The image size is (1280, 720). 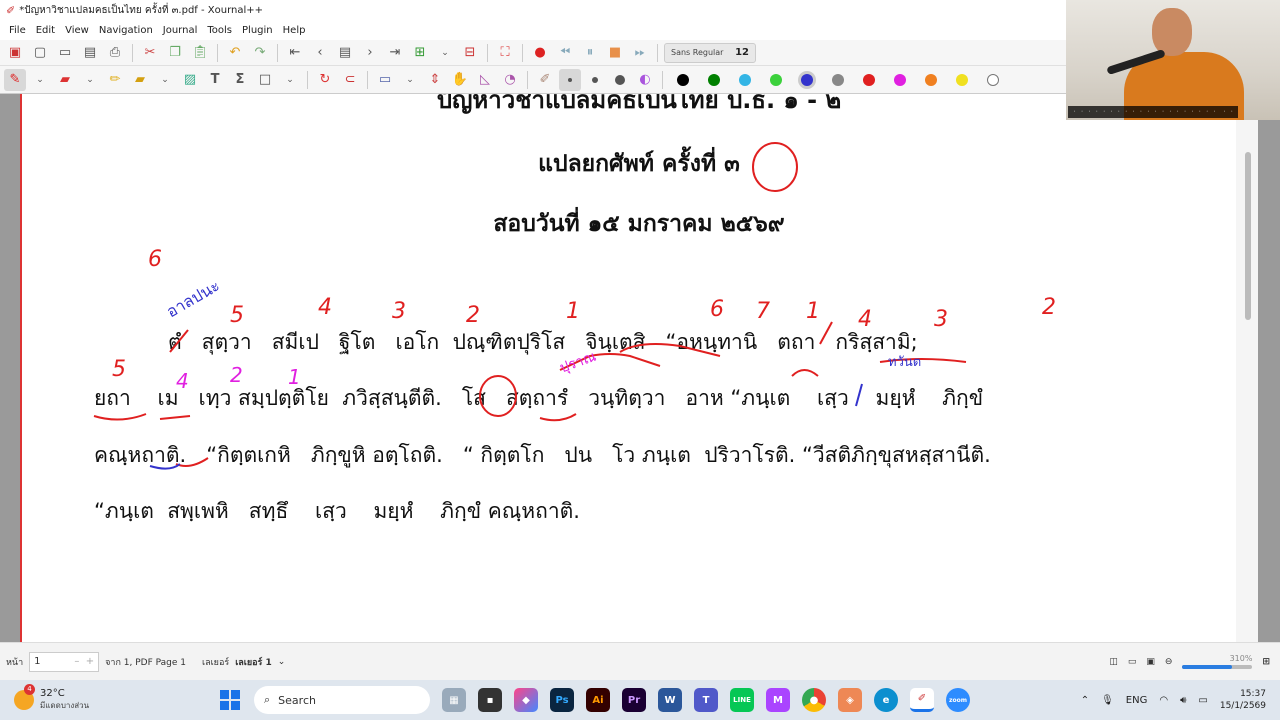 What do you see at coordinates (931, 79) in the screenshot?
I see `color-orange-swatch` at bounding box center [931, 79].